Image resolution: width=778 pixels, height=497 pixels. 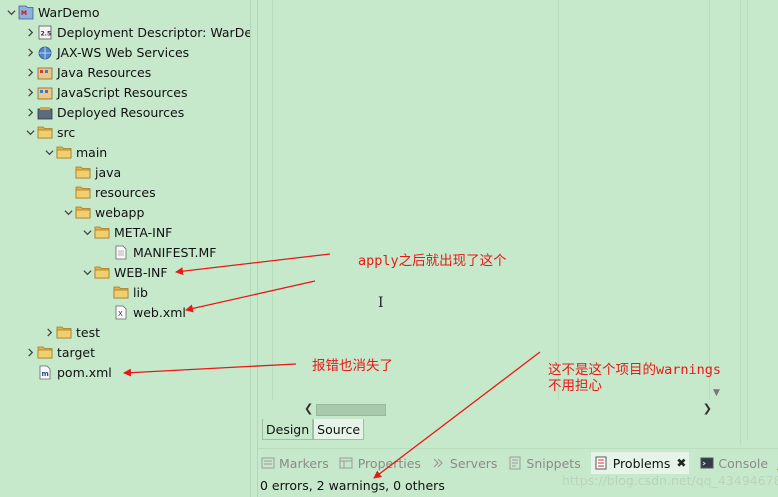 I want to click on tree-item-src: src, so click(x=49, y=132).